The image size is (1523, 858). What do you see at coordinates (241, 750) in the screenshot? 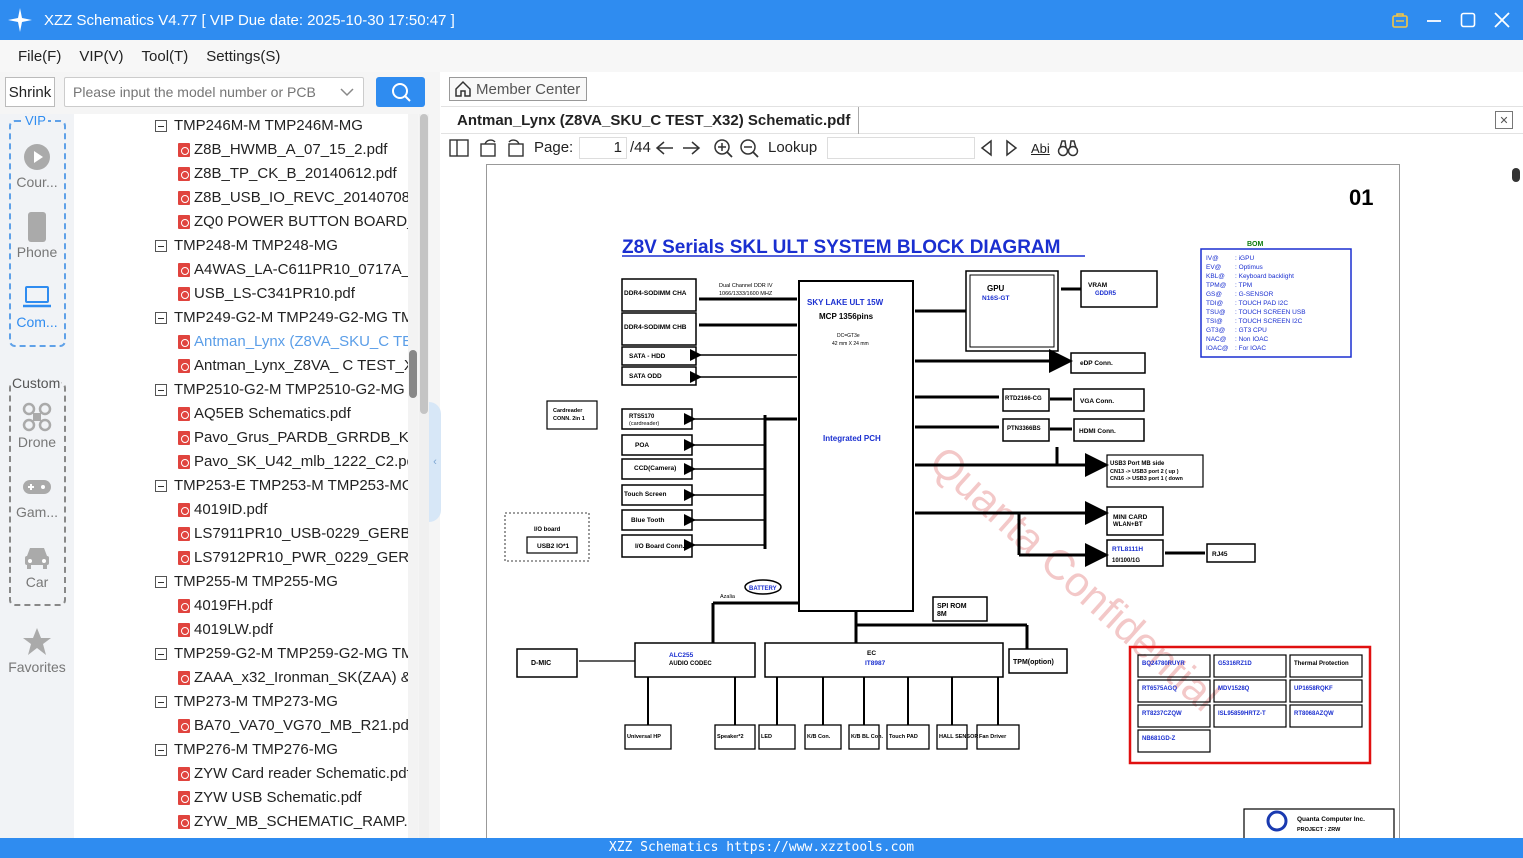
I see `tree-folder: TMP276-M TMP276-MG` at bounding box center [241, 750].